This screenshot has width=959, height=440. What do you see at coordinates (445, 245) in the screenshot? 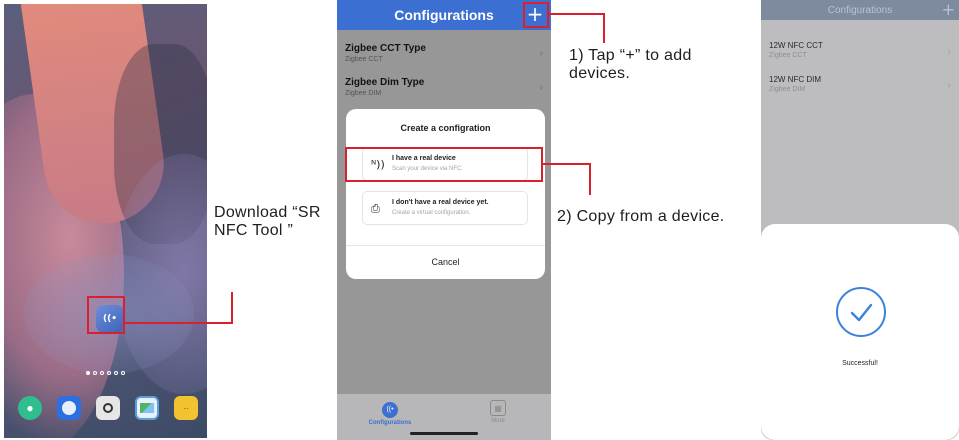
I see `dialog-divider` at bounding box center [445, 245].